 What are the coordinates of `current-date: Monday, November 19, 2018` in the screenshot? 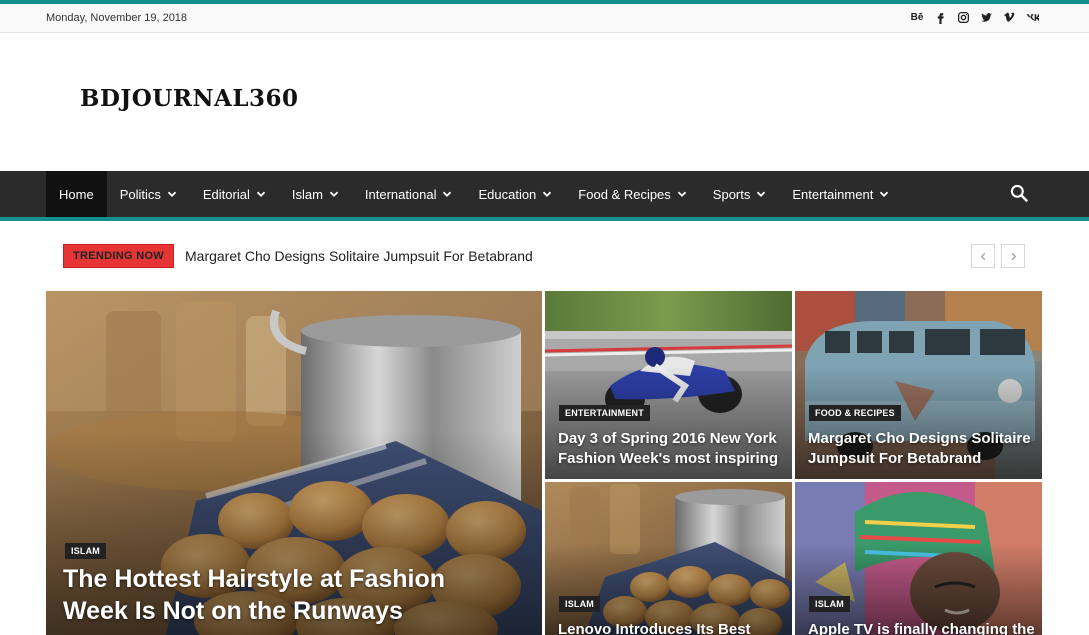 It's located at (117, 18).